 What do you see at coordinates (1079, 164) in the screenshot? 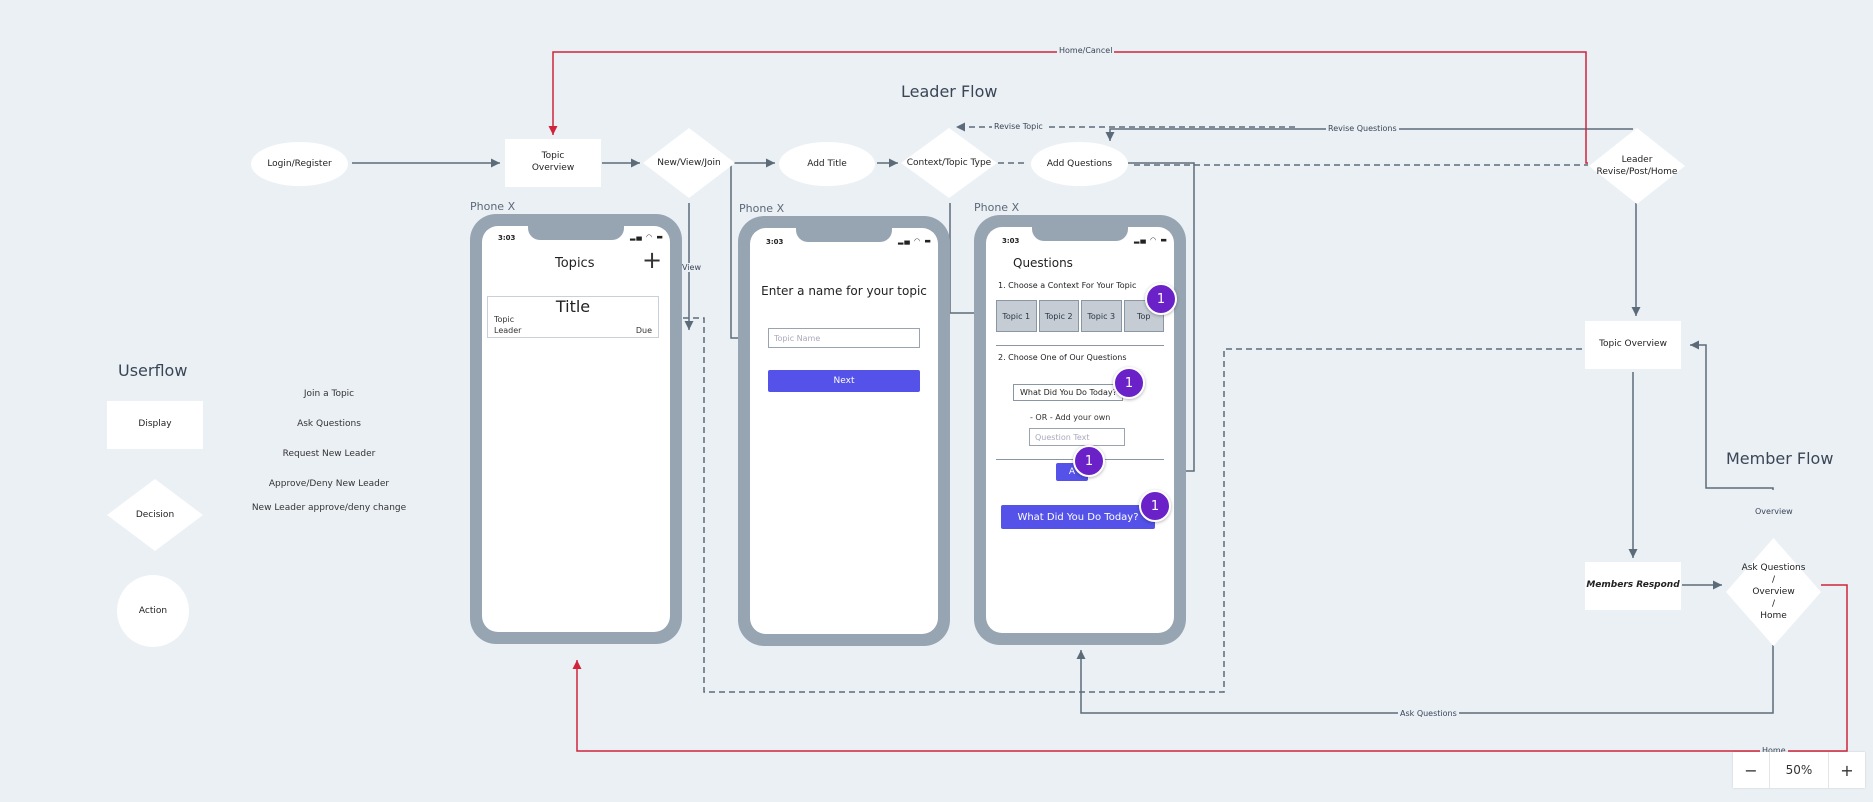
I see `node-add-questions: Add Questions` at bounding box center [1079, 164].